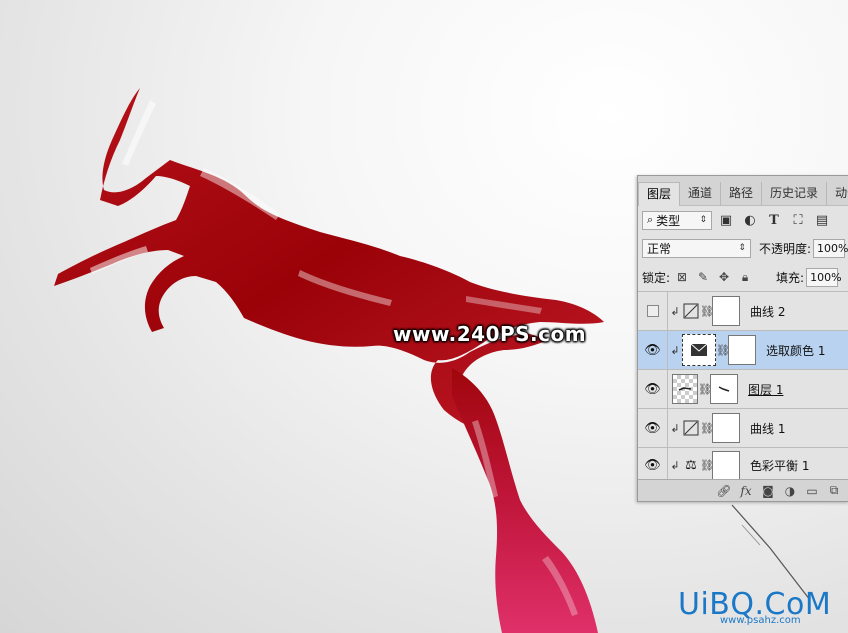  I want to click on new-group-folder-icon: ▭, so click(812, 491).